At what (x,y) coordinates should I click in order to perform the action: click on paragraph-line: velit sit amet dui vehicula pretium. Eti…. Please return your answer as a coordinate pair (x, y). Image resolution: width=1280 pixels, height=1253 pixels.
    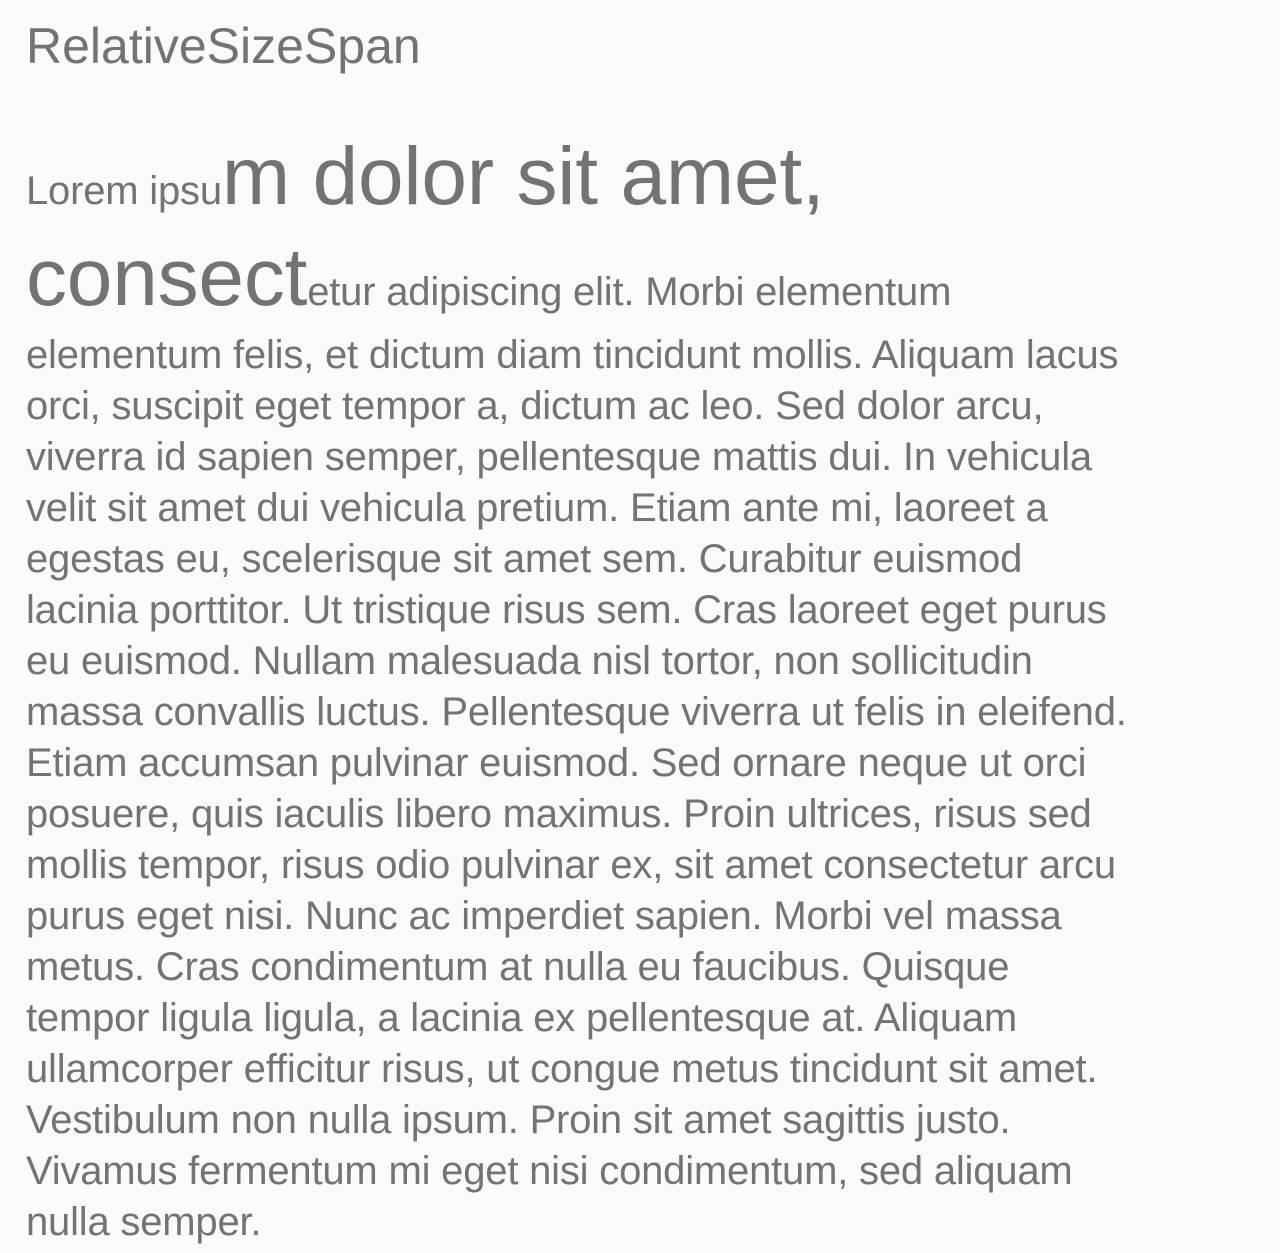
    Looking at the image, I should click on (537, 508).